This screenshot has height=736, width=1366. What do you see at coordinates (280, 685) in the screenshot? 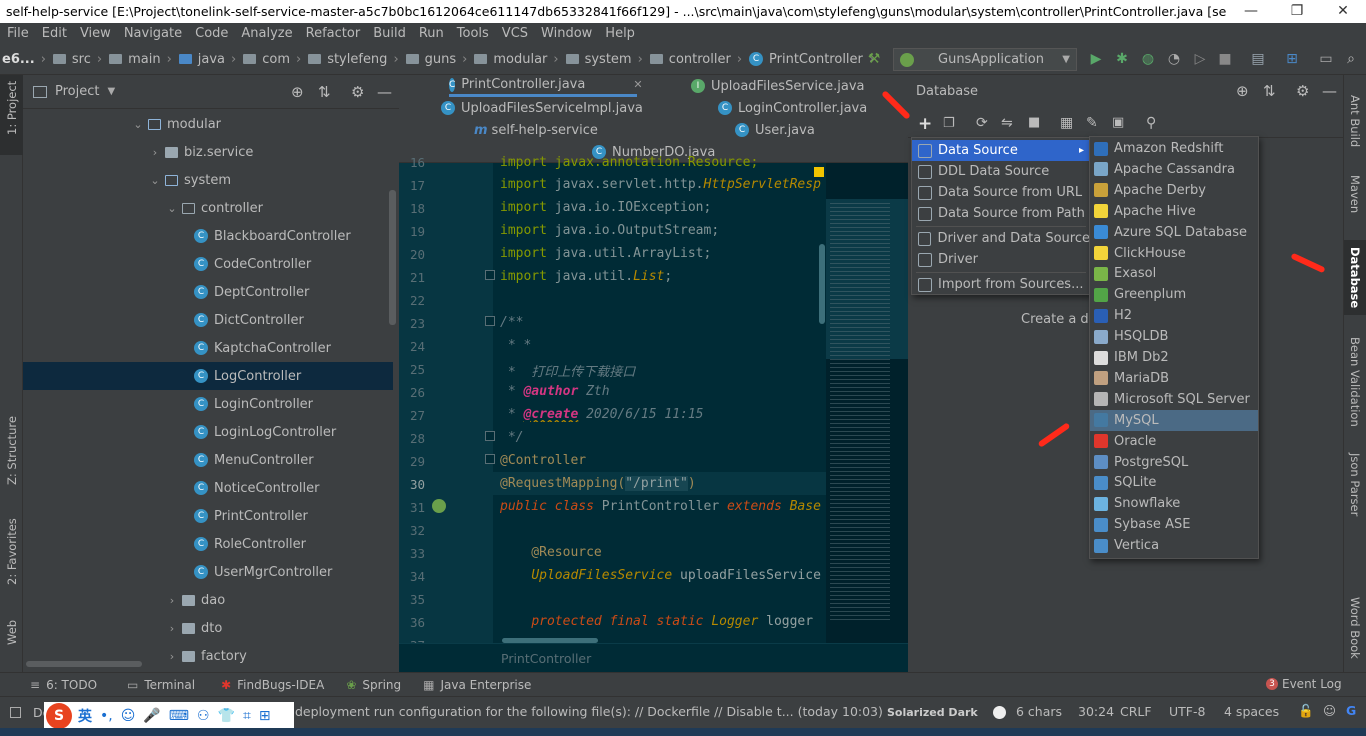
I see `findbugs-tool: FindBugs-IDEA` at bounding box center [280, 685].